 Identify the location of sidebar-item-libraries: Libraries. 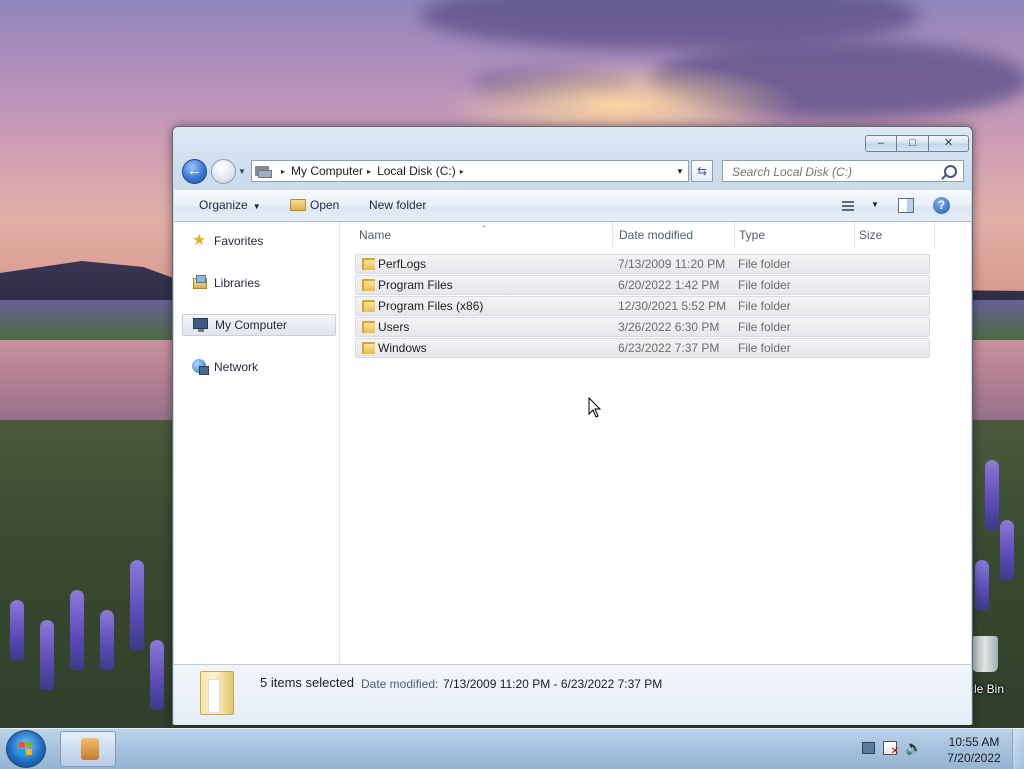
(259, 283).